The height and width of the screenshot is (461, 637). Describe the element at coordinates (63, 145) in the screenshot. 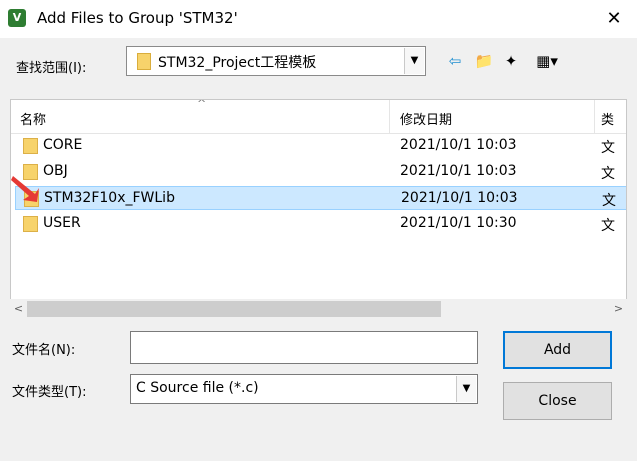

I see `file-name: CORE` at that location.